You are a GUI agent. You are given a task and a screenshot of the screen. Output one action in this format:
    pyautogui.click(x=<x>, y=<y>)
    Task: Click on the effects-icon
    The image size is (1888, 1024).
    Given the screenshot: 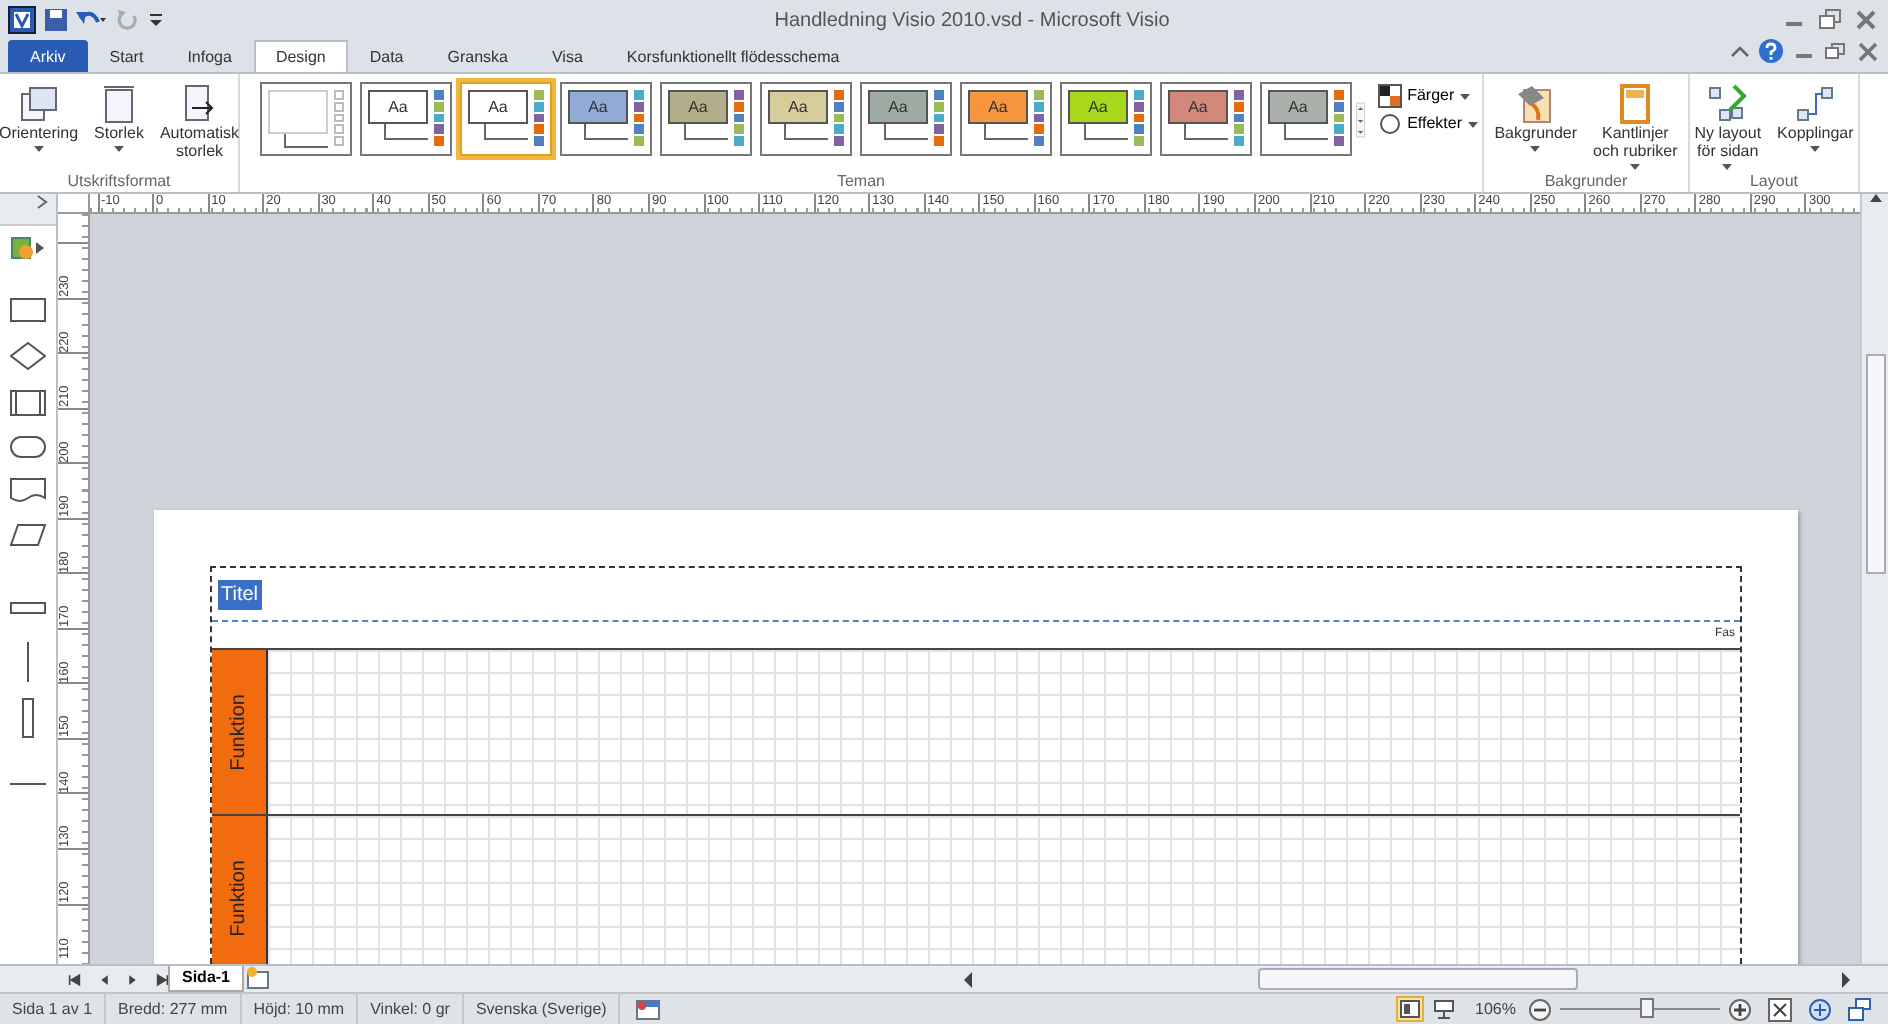 What is the action you would take?
    pyautogui.click(x=1389, y=124)
    